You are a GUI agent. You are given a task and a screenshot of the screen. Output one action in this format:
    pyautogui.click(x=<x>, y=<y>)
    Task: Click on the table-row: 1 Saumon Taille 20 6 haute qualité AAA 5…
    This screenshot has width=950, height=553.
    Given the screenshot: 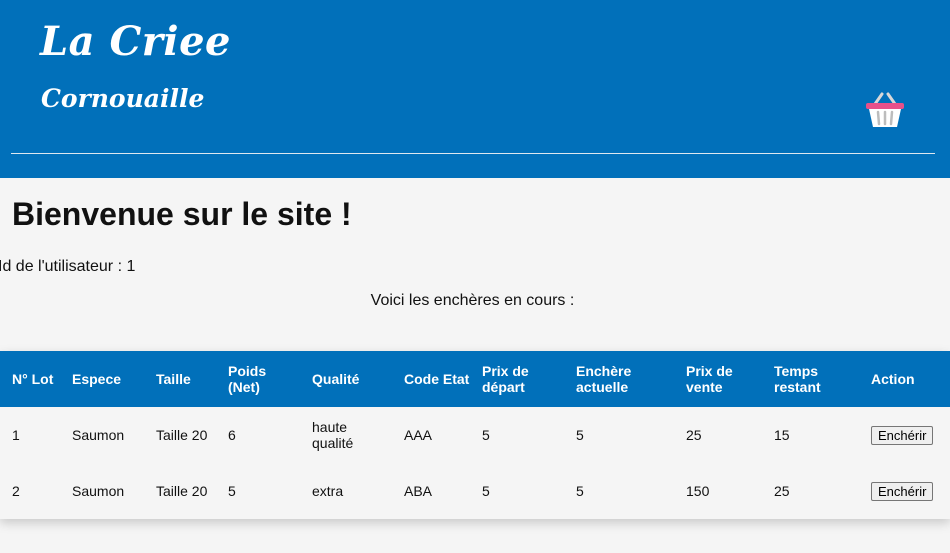 What is the action you would take?
    pyautogui.click(x=475, y=435)
    